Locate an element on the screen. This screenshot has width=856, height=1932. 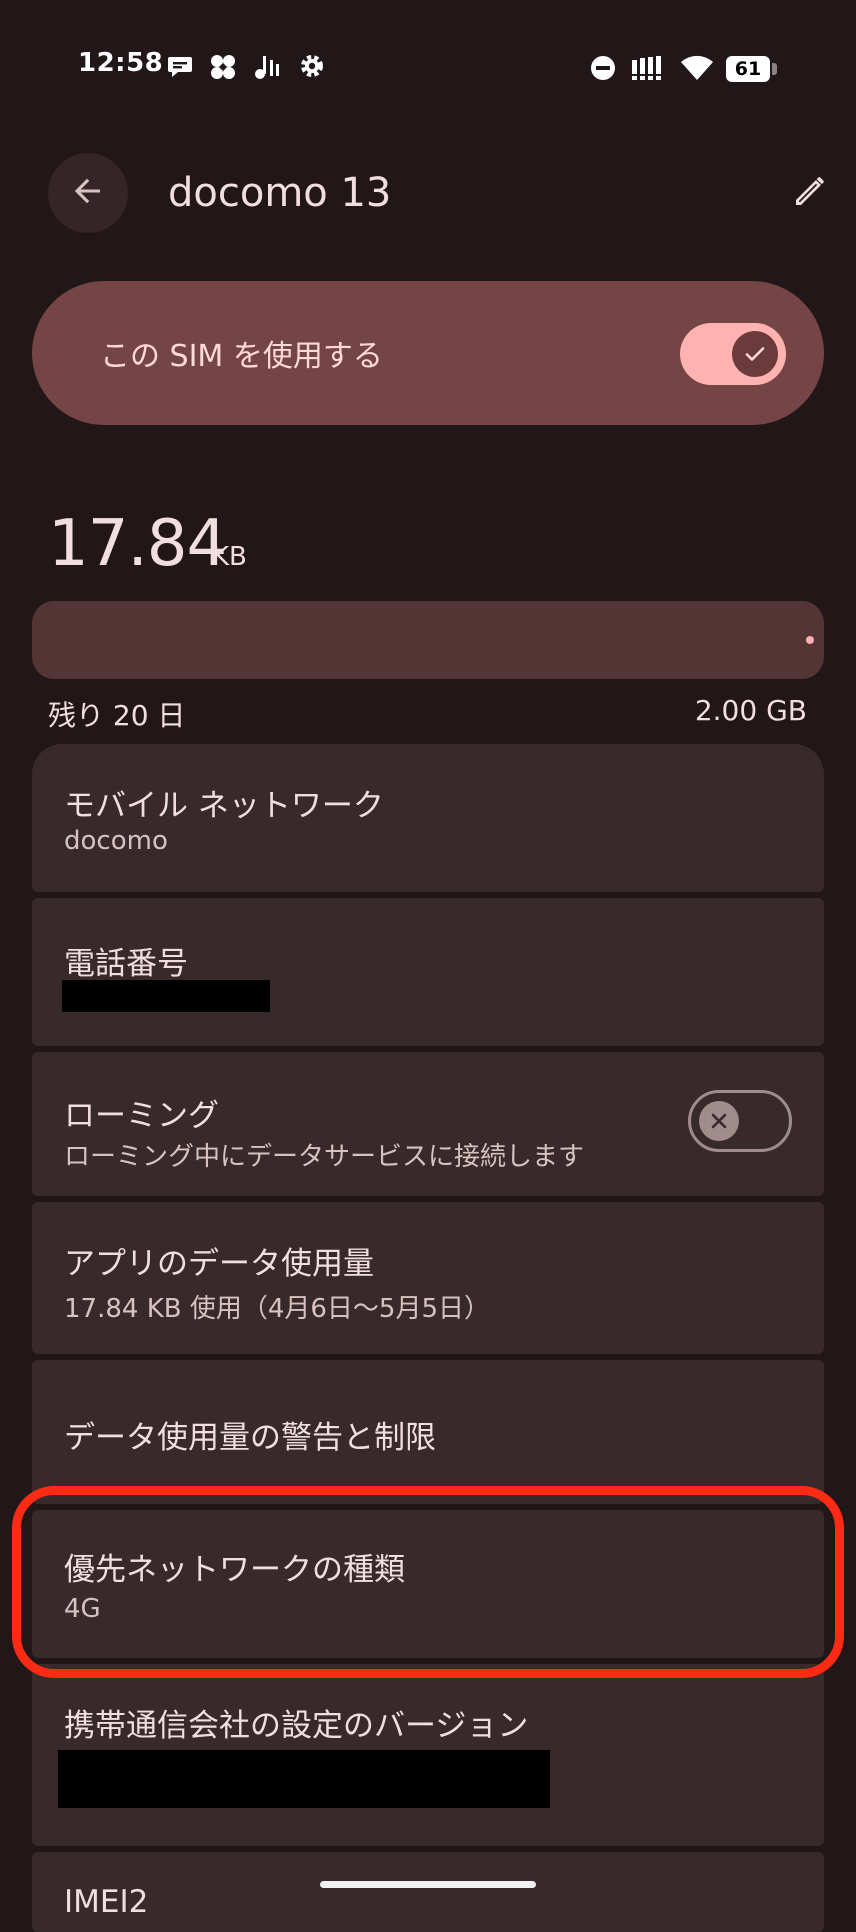
close-icon is located at coordinates (719, 1121).